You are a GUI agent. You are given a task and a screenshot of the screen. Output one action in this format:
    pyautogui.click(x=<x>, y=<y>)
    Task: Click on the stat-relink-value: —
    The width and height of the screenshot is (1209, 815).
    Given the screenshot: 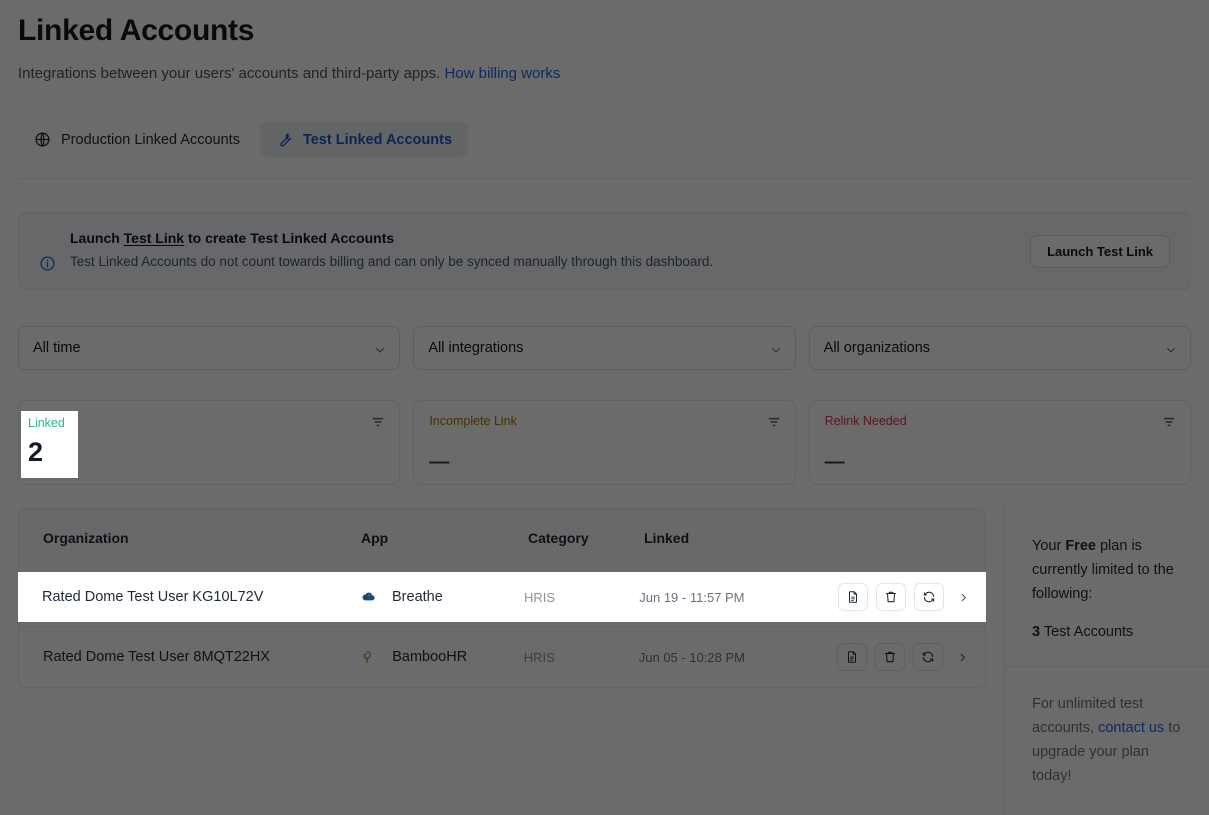 What is the action you would take?
    pyautogui.click(x=834, y=462)
    